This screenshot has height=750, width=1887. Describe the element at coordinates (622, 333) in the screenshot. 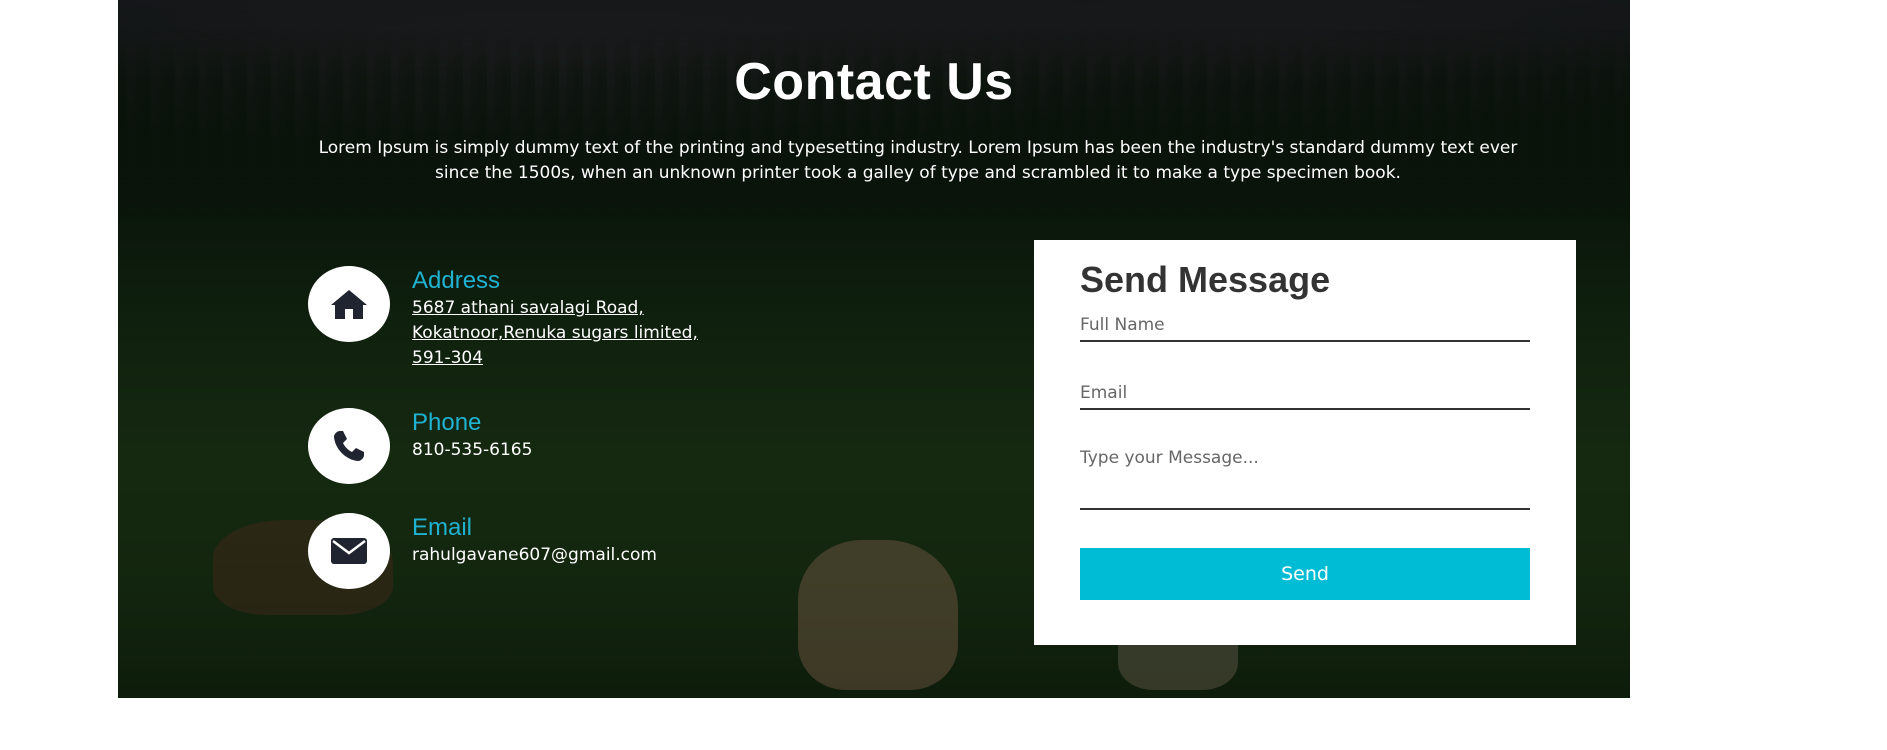

I see `address-line-2: Kokatnoor,Renuka sugars limited,` at that location.